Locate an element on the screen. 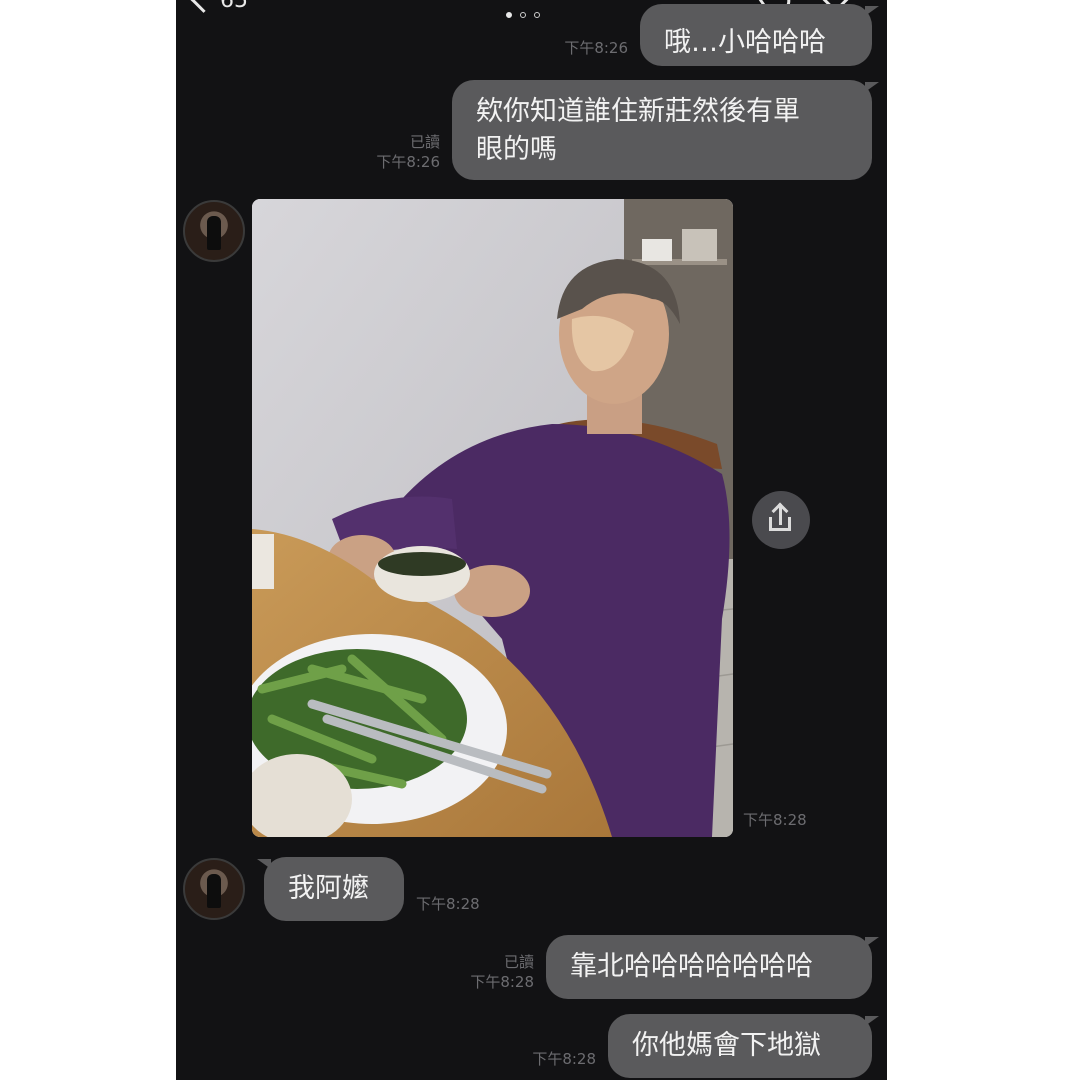 This screenshot has width=1080, height=1080. outgoing-message-bubble: 你他媽會下地獄 is located at coordinates (743, 1046).